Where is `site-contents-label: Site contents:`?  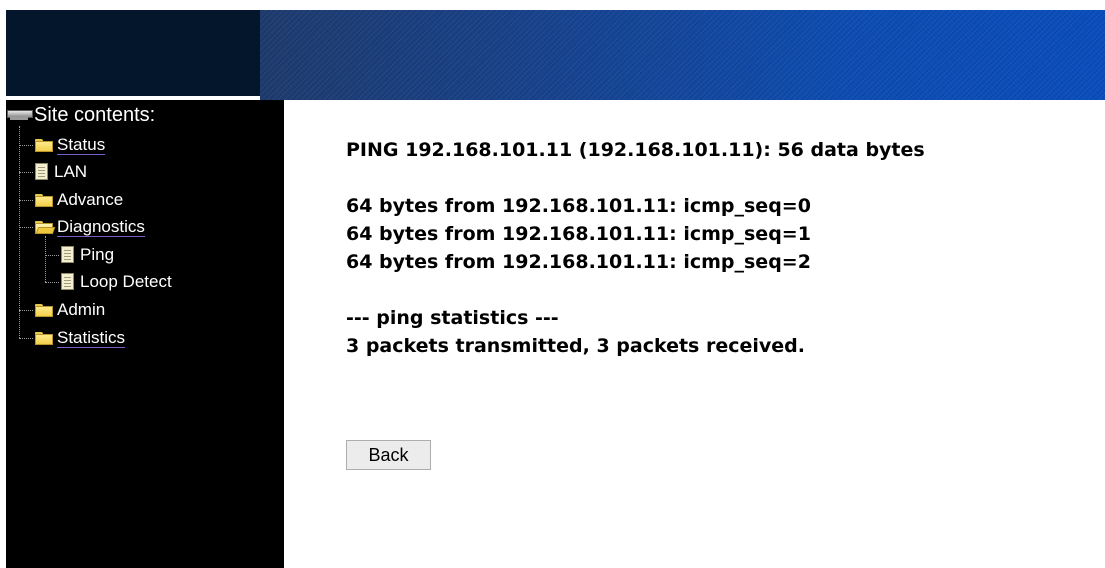
site-contents-label: Site contents: is located at coordinates (95, 114).